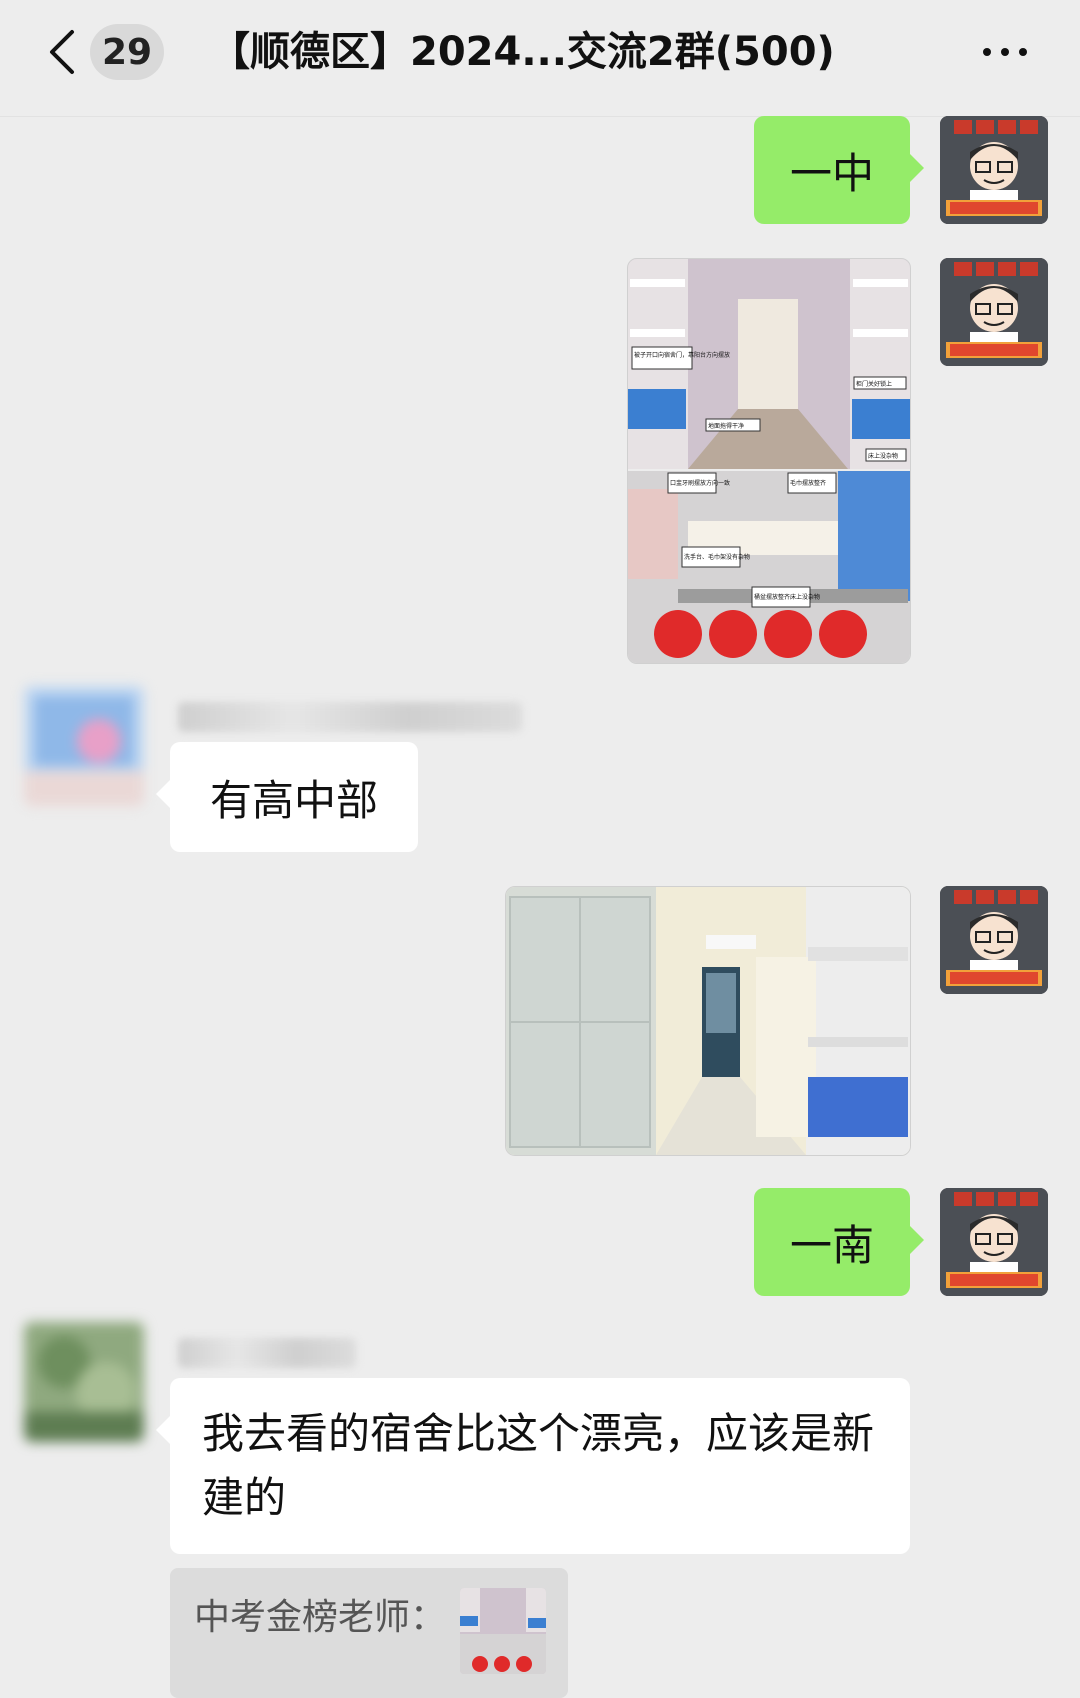  I want to click on quoted-message: 中考金榜老师：, so click(369, 1633).